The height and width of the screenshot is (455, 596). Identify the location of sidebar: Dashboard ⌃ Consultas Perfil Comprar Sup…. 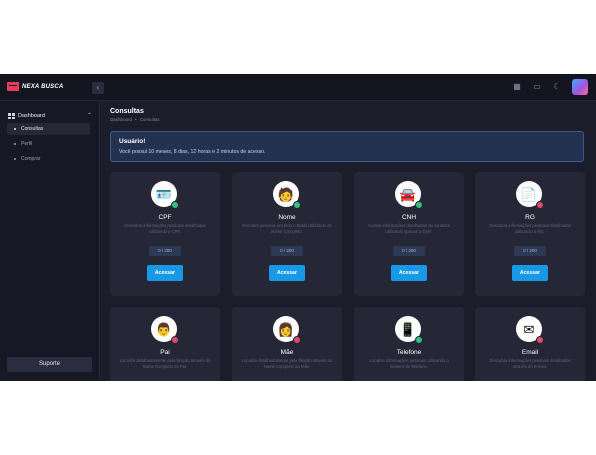
(50, 241).